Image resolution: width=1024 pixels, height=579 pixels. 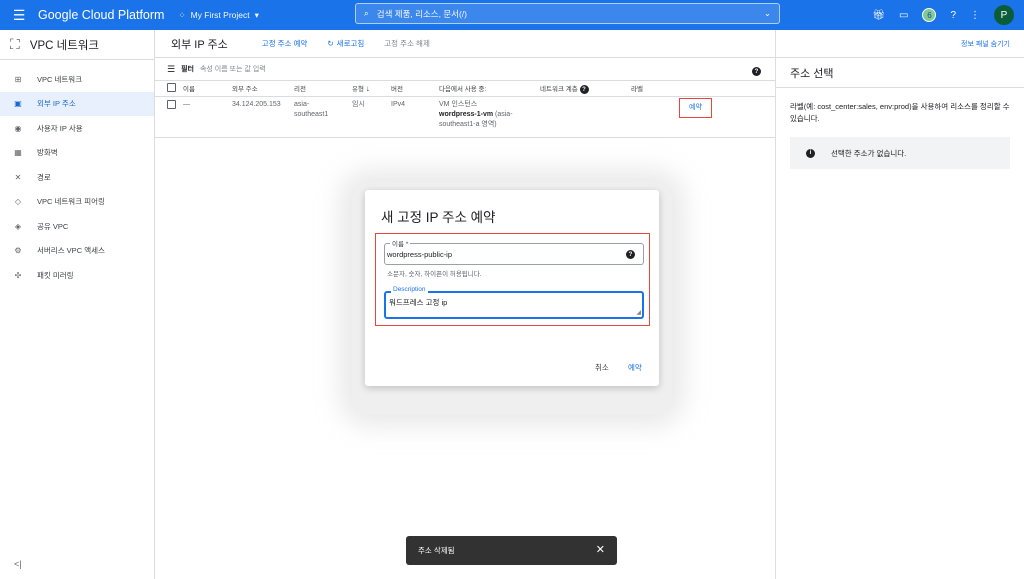 What do you see at coordinates (903, 15) in the screenshot?
I see `terminal-icon: ▭` at bounding box center [903, 15].